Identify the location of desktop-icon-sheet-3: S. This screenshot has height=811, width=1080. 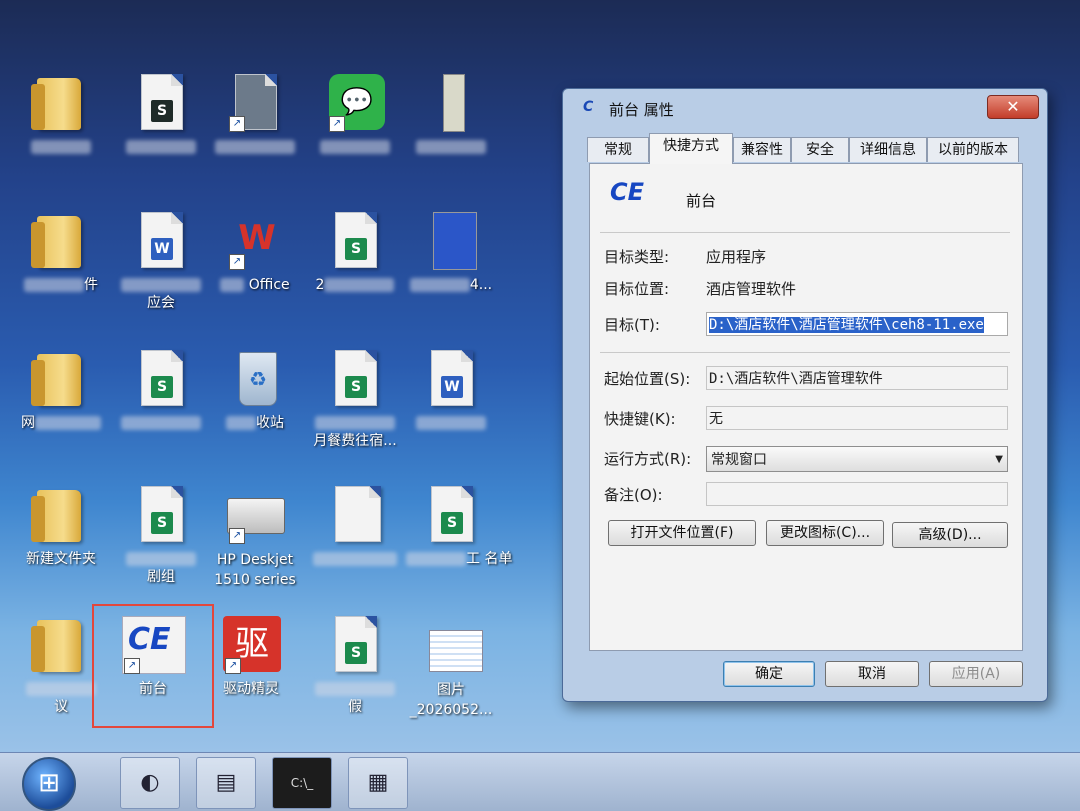
(161, 389).